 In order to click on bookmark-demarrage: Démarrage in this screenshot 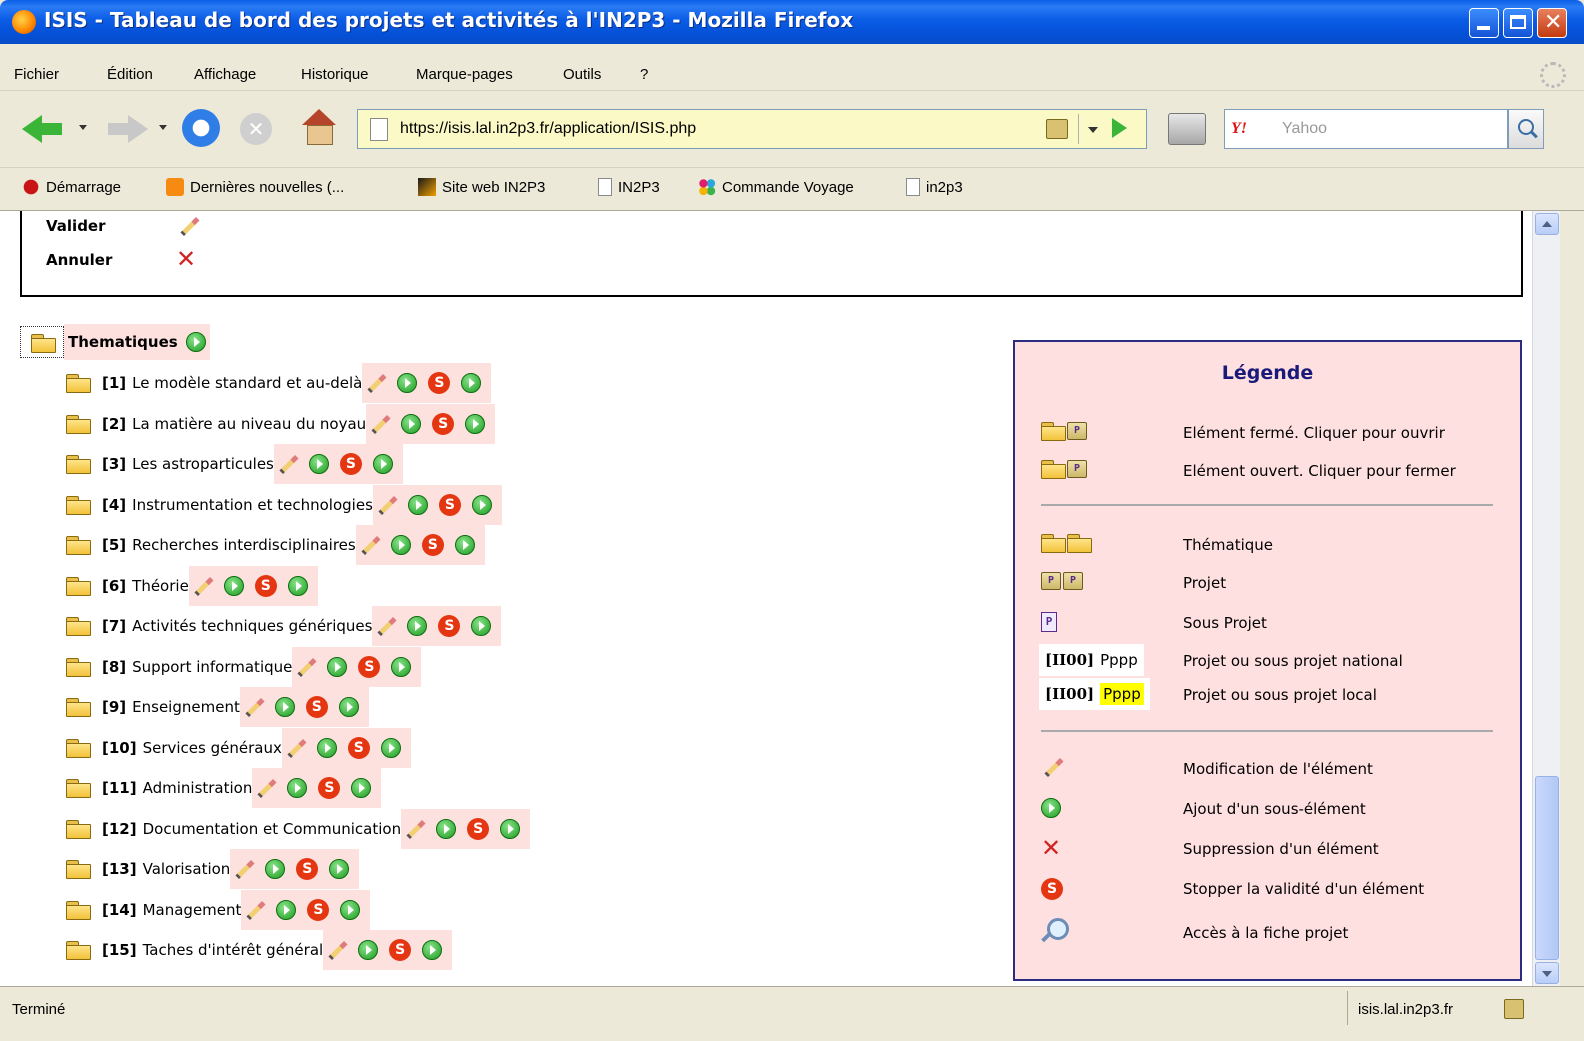, I will do `click(71, 187)`.